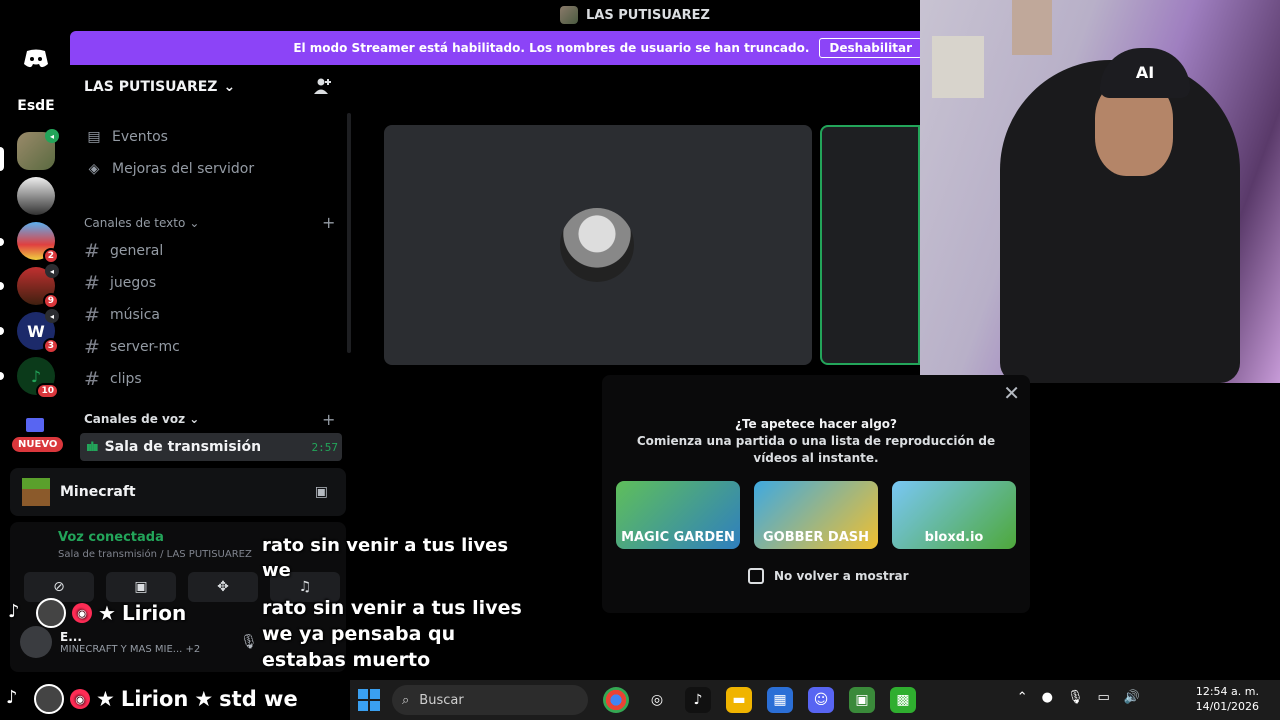 This screenshot has width=1280, height=720. What do you see at coordinates (258, 699) in the screenshot?
I see `chat-message: std we` at bounding box center [258, 699].